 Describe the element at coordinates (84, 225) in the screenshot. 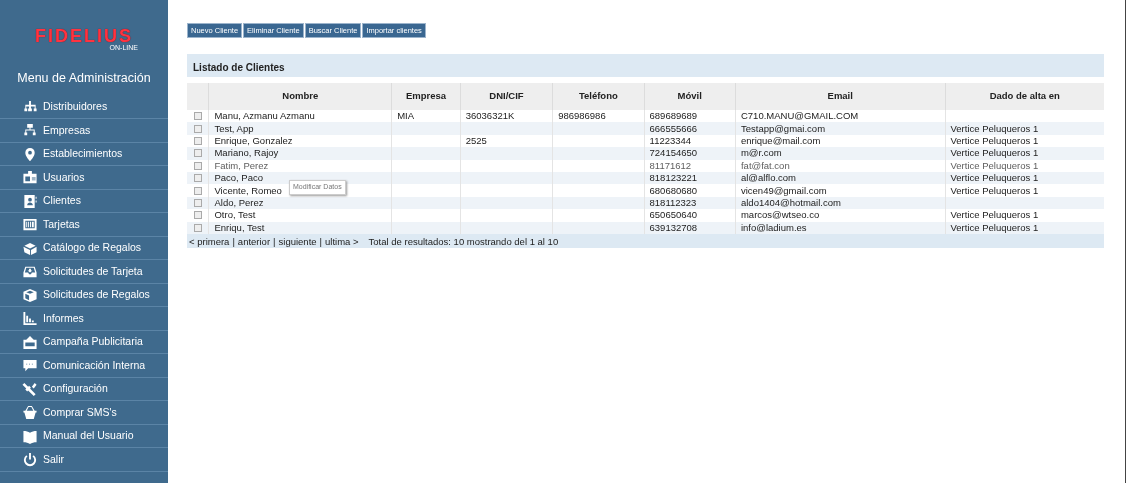

I see `sidebar-item: Tarjetas` at that location.